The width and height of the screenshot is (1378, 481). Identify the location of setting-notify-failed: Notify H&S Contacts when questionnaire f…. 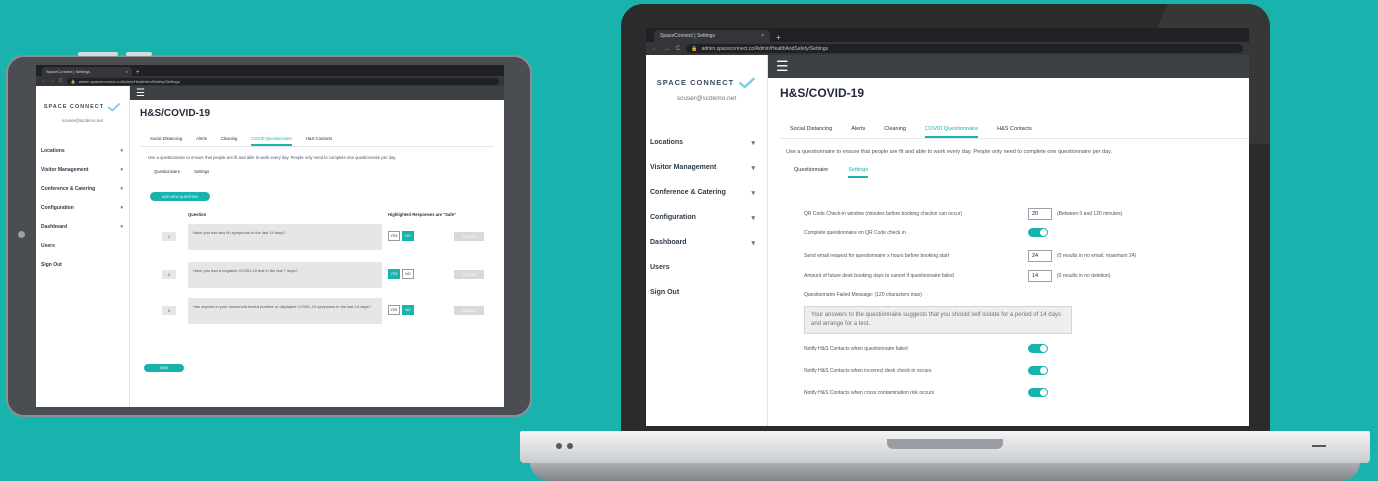
(926, 348).